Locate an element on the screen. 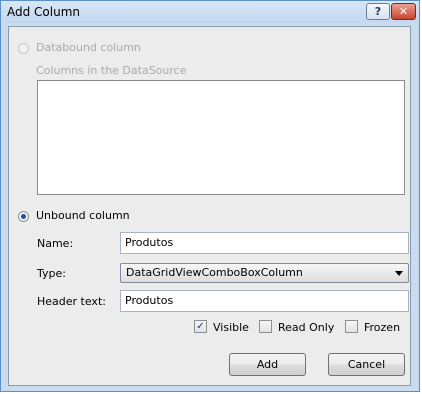  header-text-field: Produtos is located at coordinates (264, 301).